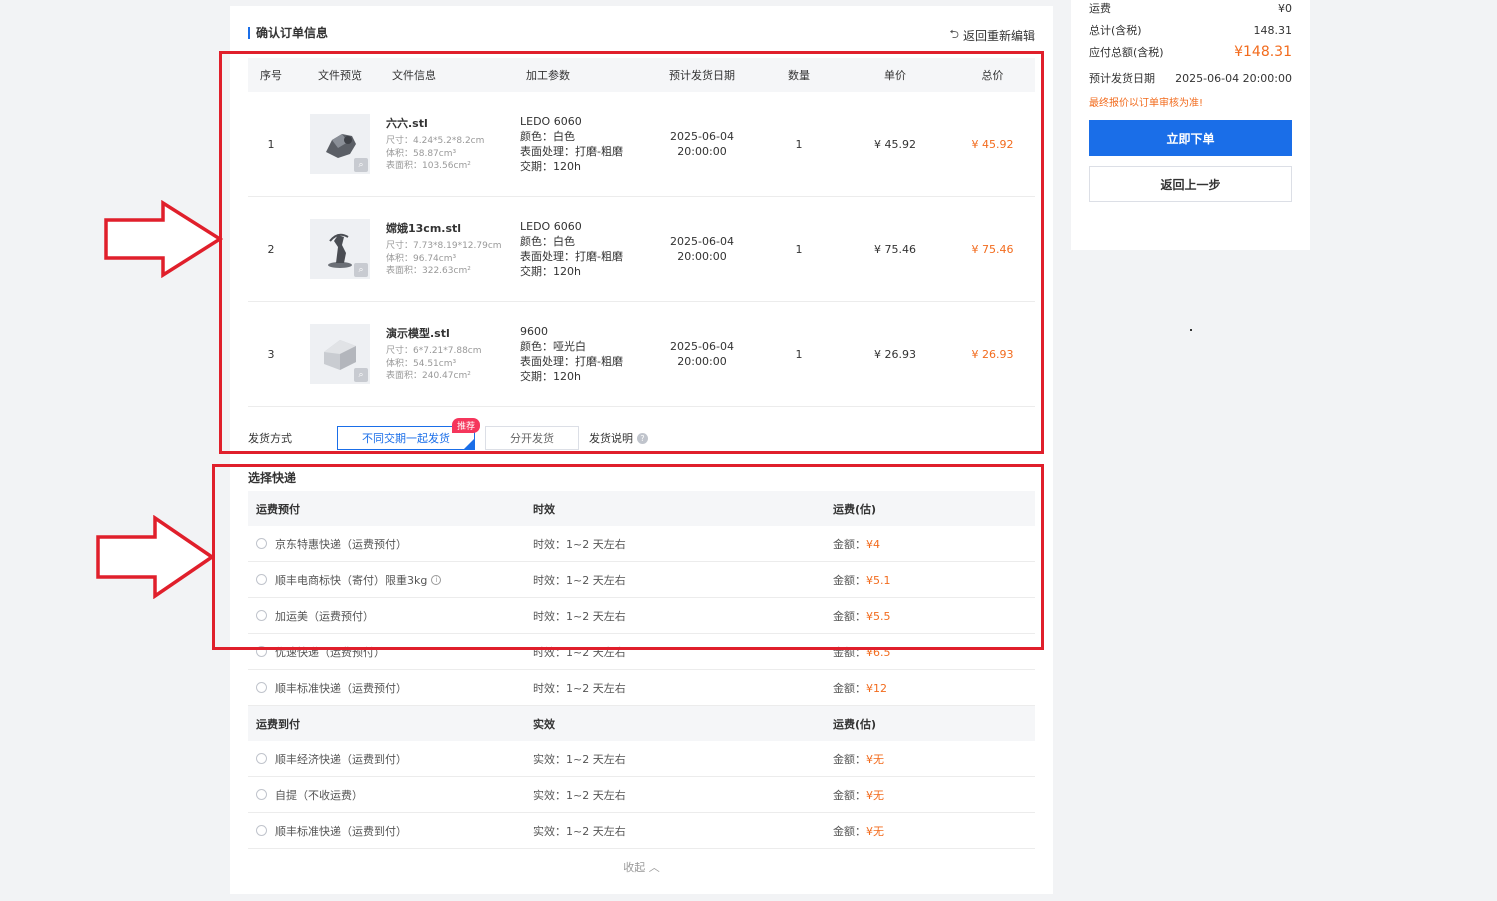 This screenshot has width=1497, height=901. Describe the element at coordinates (992, 35) in the screenshot. I see `back-to-edit-link: ⮌ 返回重新编辑` at that location.